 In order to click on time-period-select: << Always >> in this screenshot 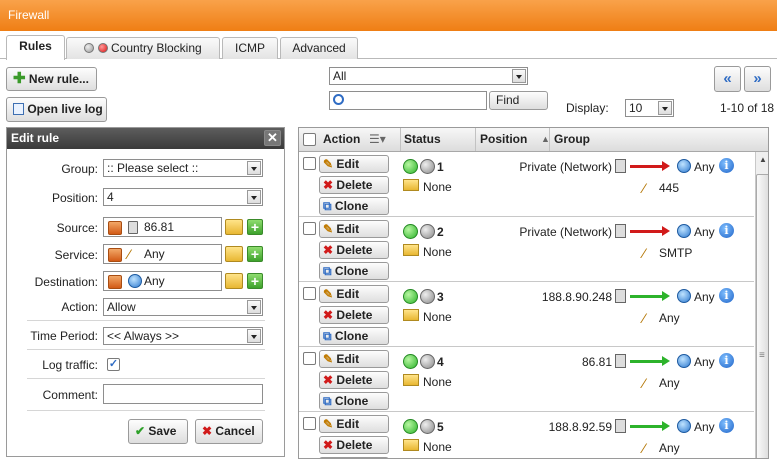, I will do `click(183, 336)`.